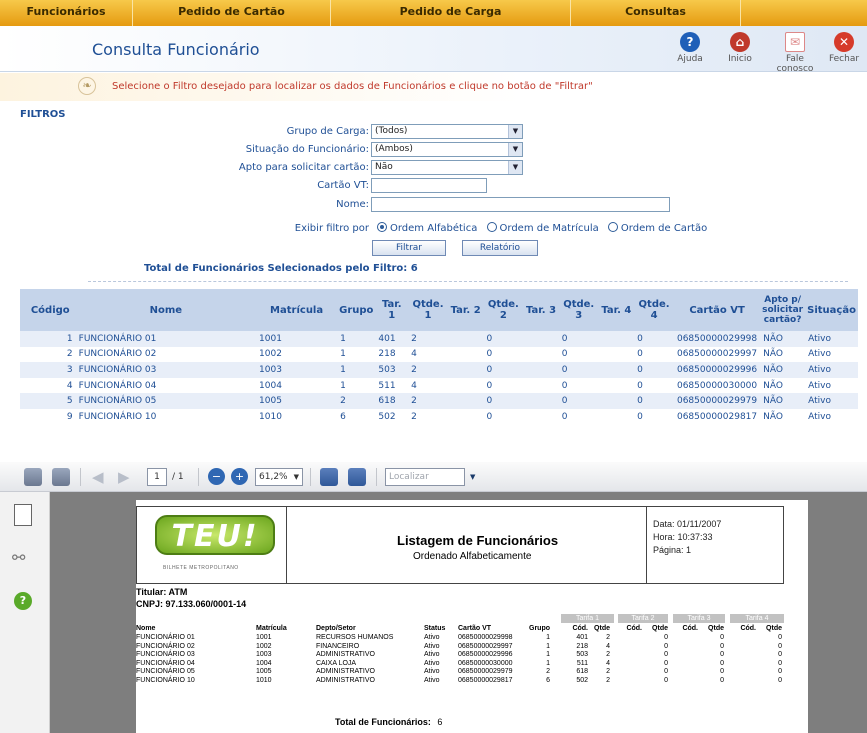  What do you see at coordinates (699, 618) in the screenshot?
I see `tarifa-header-3: Tarifa 3` at bounding box center [699, 618].